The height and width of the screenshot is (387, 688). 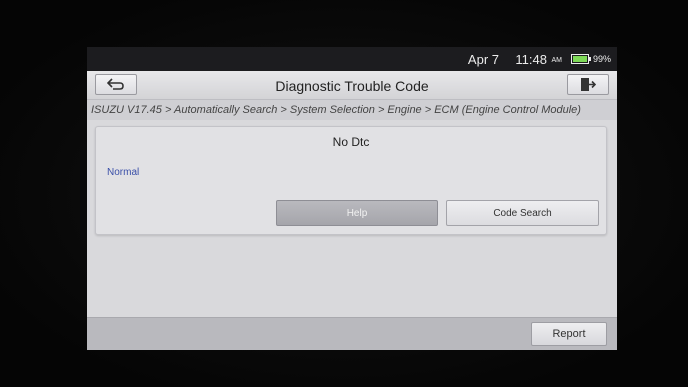 I want to click on code-search-button: Code Search, so click(x=522, y=213).